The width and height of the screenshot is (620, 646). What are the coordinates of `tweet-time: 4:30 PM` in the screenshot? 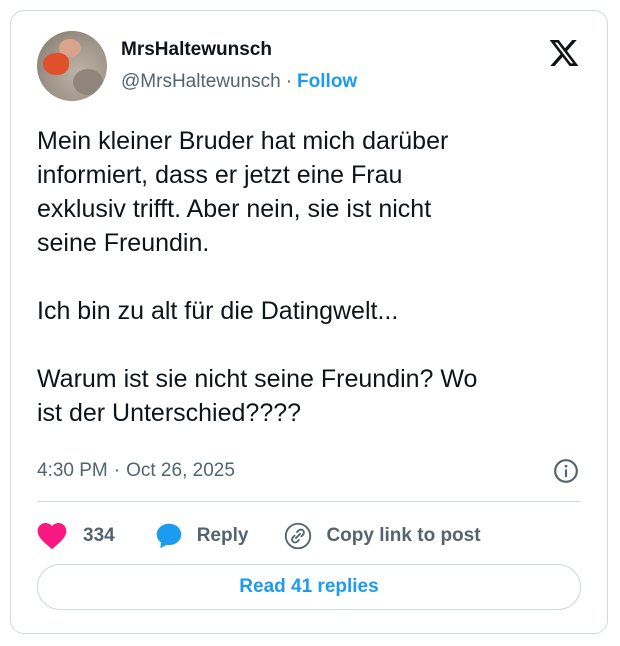 It's located at (72, 470).